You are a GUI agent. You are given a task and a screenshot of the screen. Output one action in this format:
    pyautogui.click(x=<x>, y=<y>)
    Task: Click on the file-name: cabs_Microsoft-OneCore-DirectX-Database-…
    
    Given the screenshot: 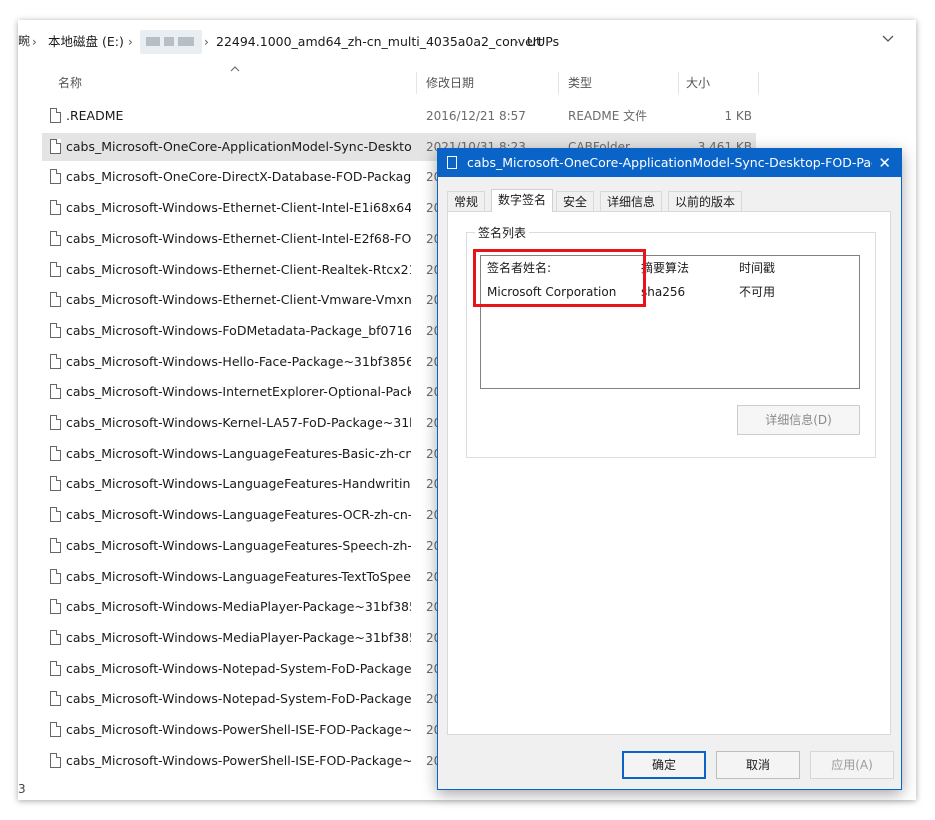 What is the action you would take?
    pyautogui.click(x=238, y=177)
    